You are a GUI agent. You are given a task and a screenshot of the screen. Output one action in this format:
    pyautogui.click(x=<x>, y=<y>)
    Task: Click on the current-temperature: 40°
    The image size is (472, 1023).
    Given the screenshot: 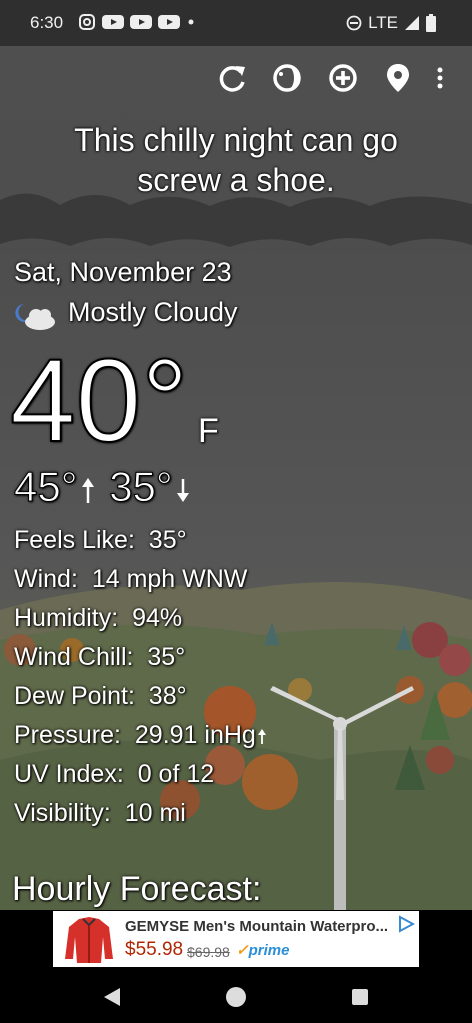 What is the action you would take?
    pyautogui.click(x=99, y=401)
    